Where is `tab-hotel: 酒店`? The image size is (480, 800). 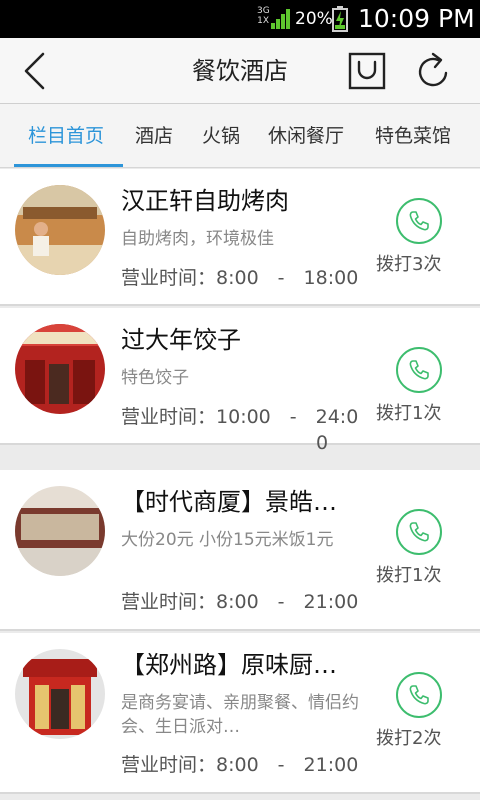
tab-hotel: 酒店 is located at coordinates (154, 135).